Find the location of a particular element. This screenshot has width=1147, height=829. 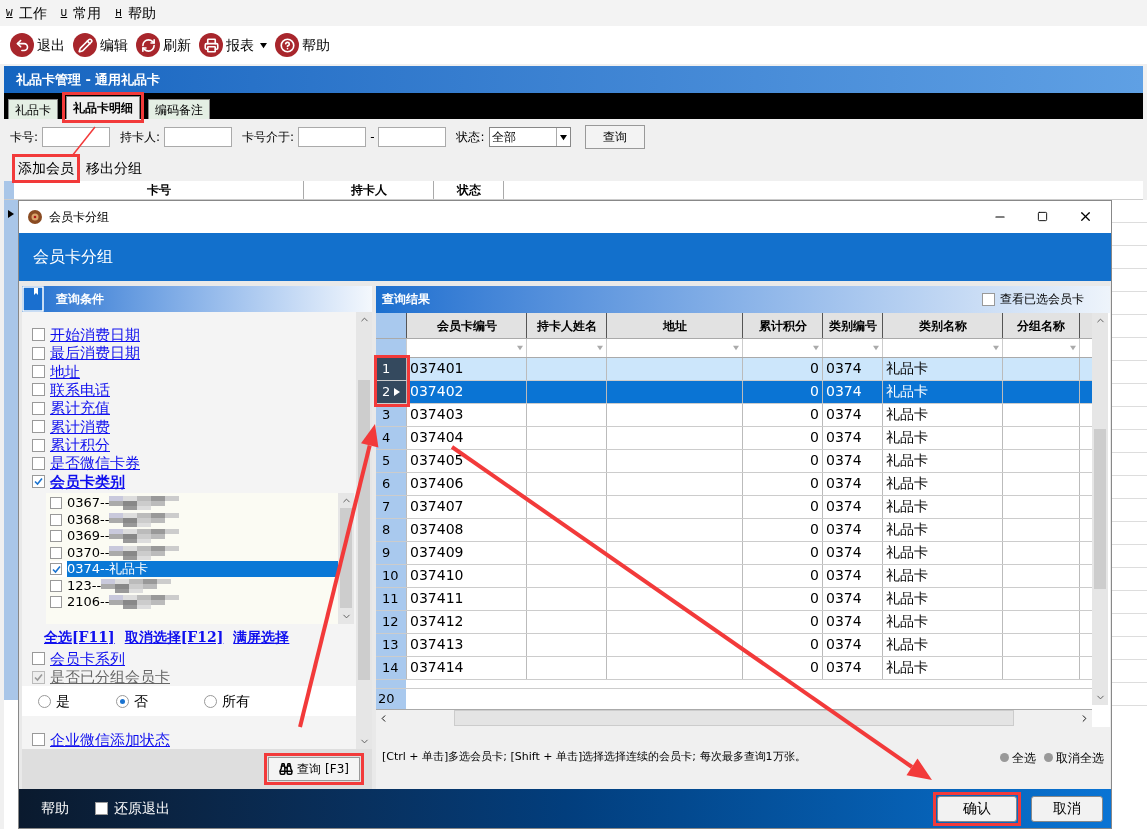

help-link: 帮助 is located at coordinates (55, 809).